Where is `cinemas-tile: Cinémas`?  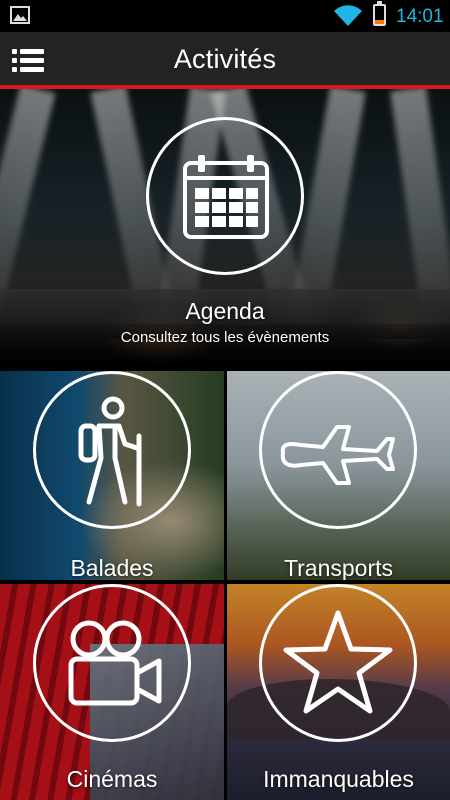
cinemas-tile: Cinémas is located at coordinates (112, 692).